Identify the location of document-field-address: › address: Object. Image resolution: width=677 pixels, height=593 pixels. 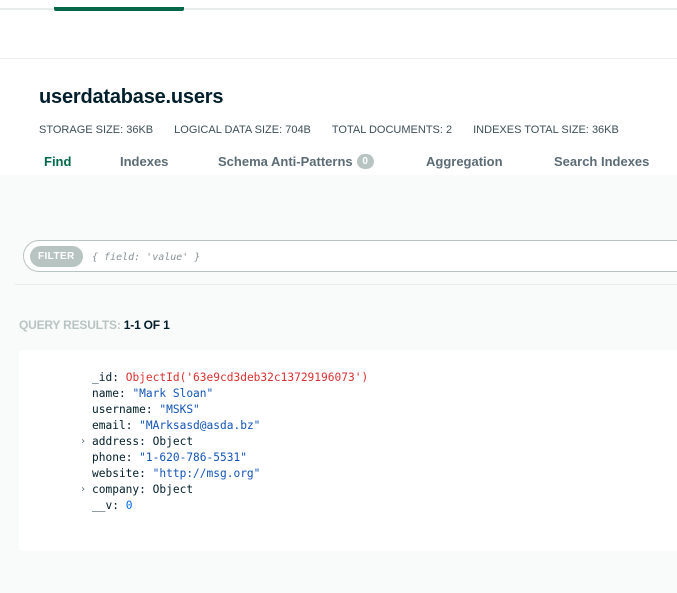
(348, 442).